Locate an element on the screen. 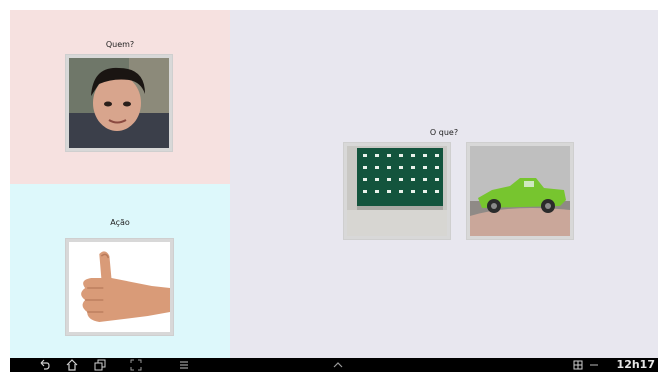  system-navigation-bar: 12h17 is located at coordinates (334, 365).